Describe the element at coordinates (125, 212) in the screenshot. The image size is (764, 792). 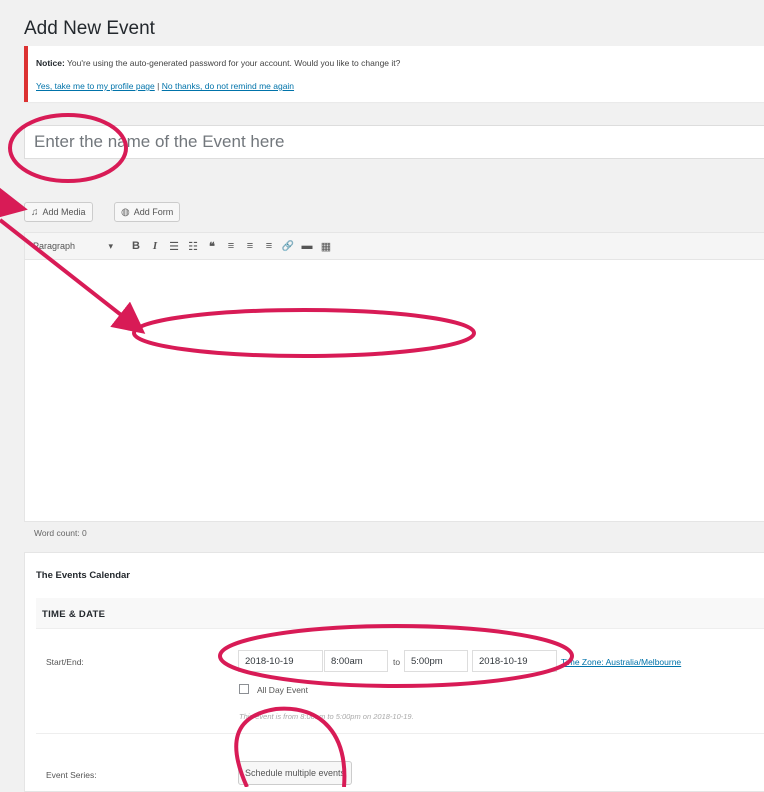
I see `add-form-icon: ◍` at that location.